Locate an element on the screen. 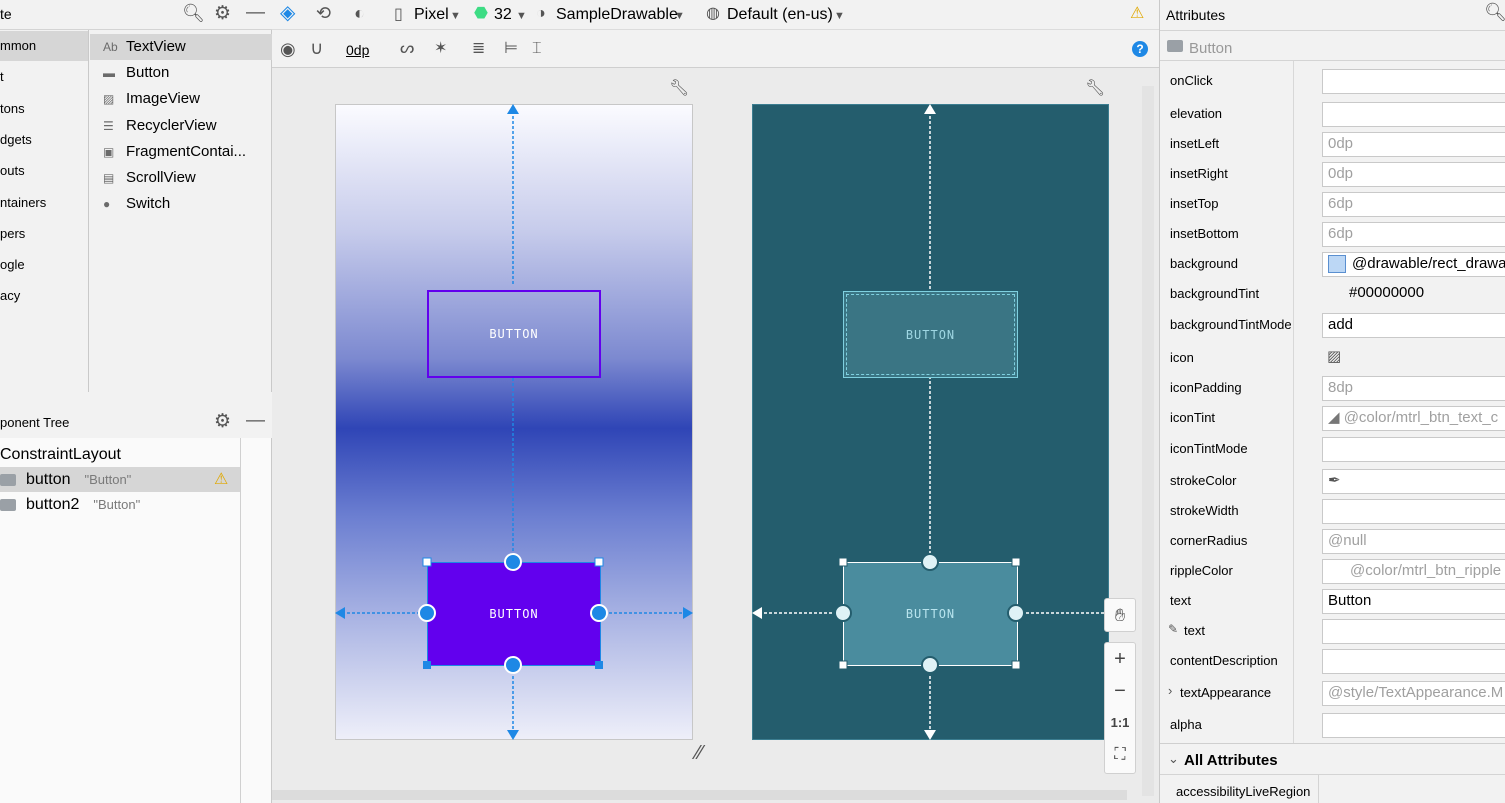 The height and width of the screenshot is (803, 1505). attribute-value-field: @color/mtrl_btn_ripple is located at coordinates (1413, 571).